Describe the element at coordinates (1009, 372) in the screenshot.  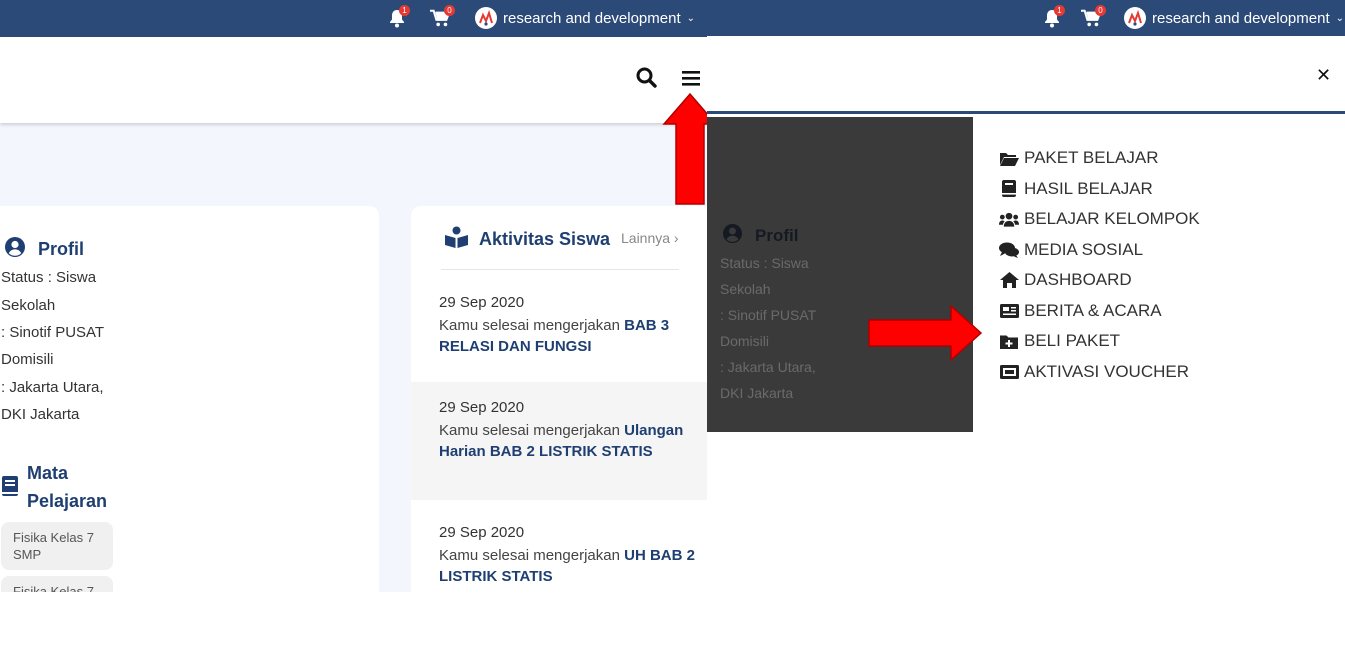
I see `ticket-icon` at that location.